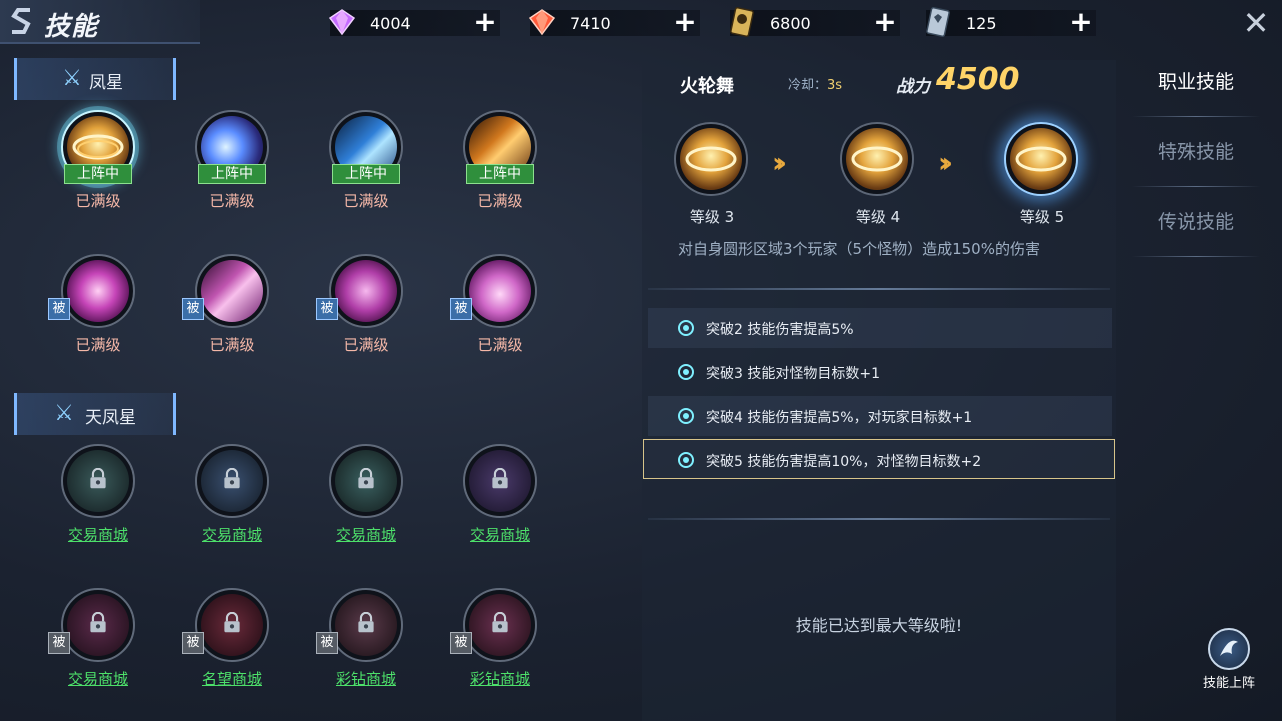 The width and height of the screenshot is (1282, 721). I want to click on breakthrough-row: 突破4 技能伤害提高5%，对玩家目标数+1, so click(880, 416).